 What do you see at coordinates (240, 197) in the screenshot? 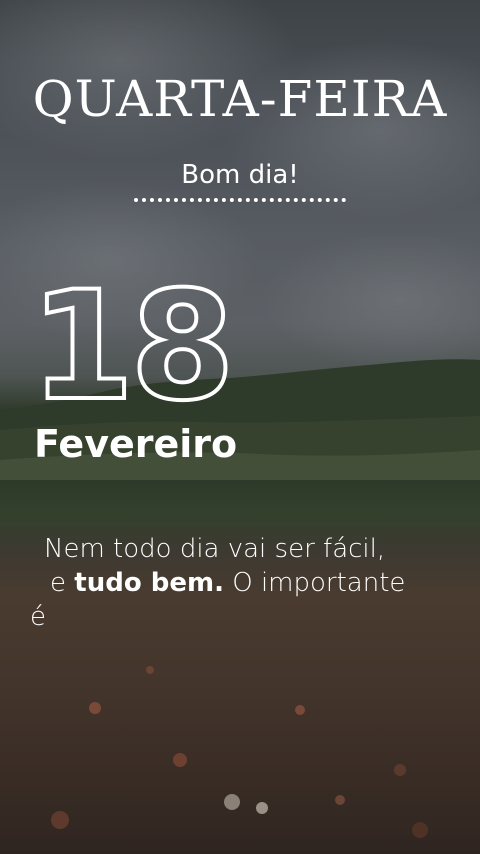
I see `dotted-divider` at bounding box center [240, 197].